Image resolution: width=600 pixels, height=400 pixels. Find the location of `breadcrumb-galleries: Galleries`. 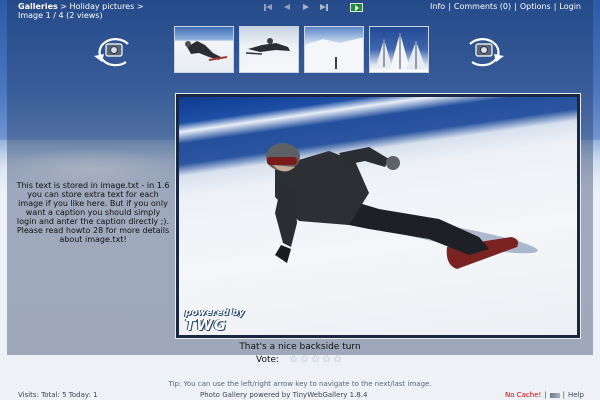

breadcrumb-galleries: Galleries is located at coordinates (38, 6).